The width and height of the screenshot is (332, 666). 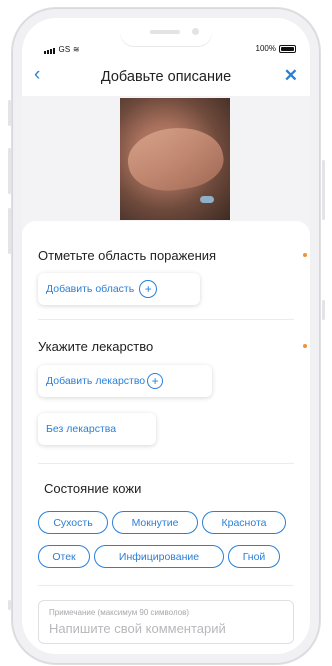 What do you see at coordinates (9, 231) in the screenshot?
I see `volume-down-button` at bounding box center [9, 231].